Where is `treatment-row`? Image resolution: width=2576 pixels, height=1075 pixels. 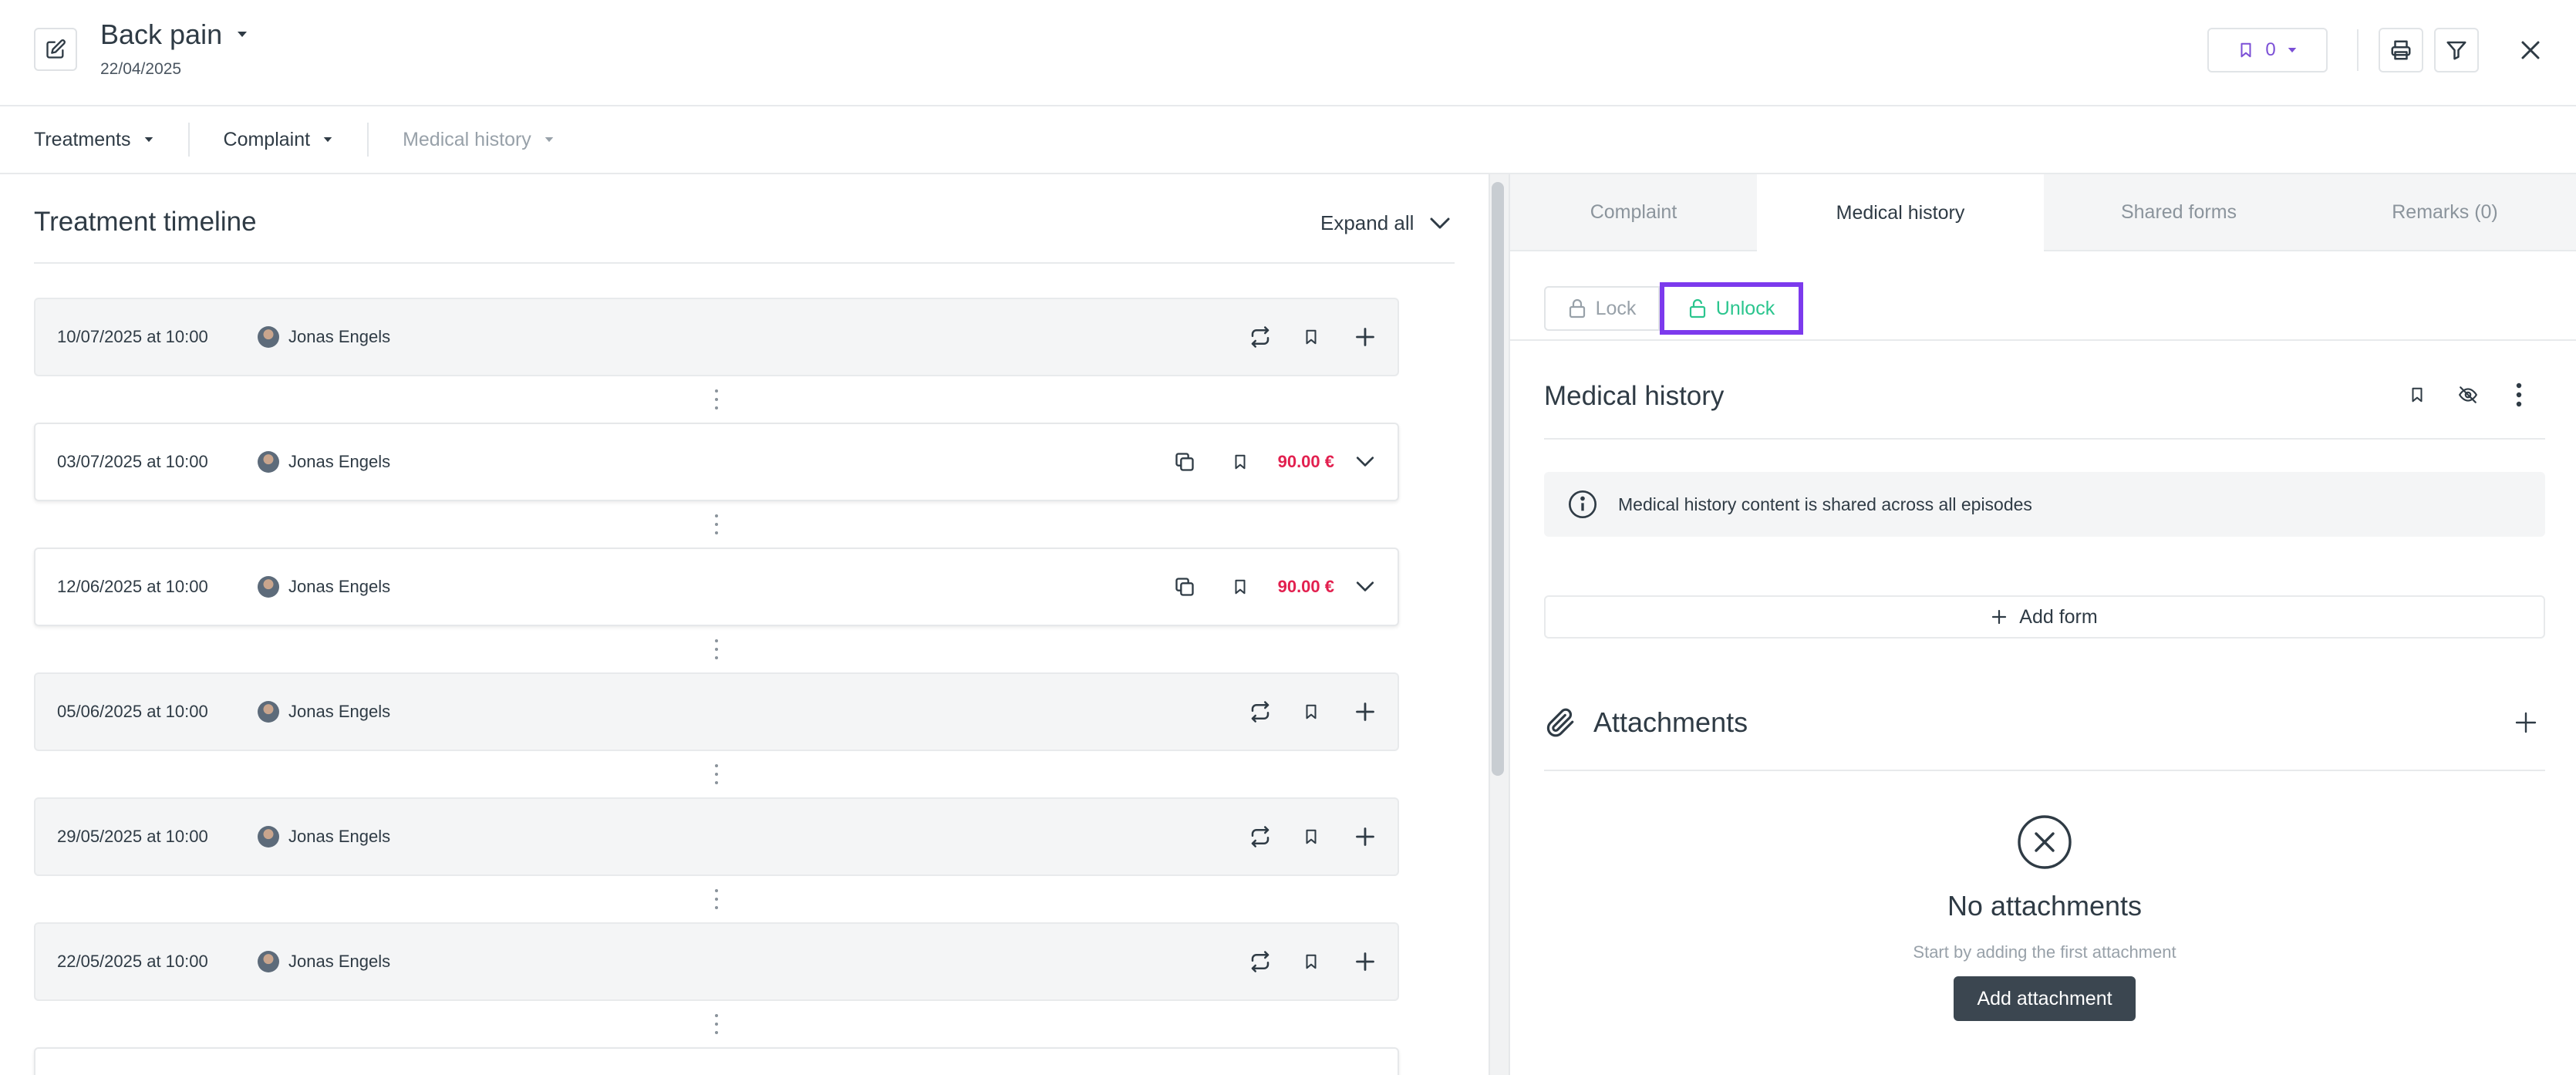 treatment-row is located at coordinates (716, 1061).